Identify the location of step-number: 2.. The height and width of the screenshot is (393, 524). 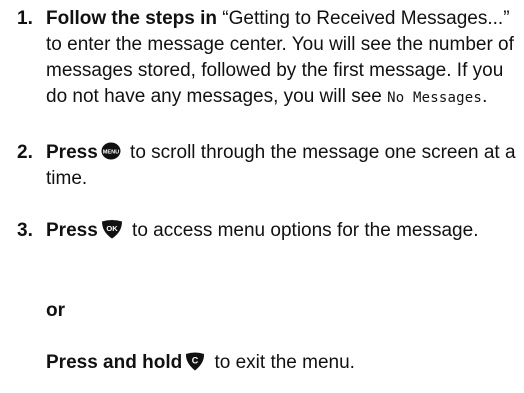
(25, 152).